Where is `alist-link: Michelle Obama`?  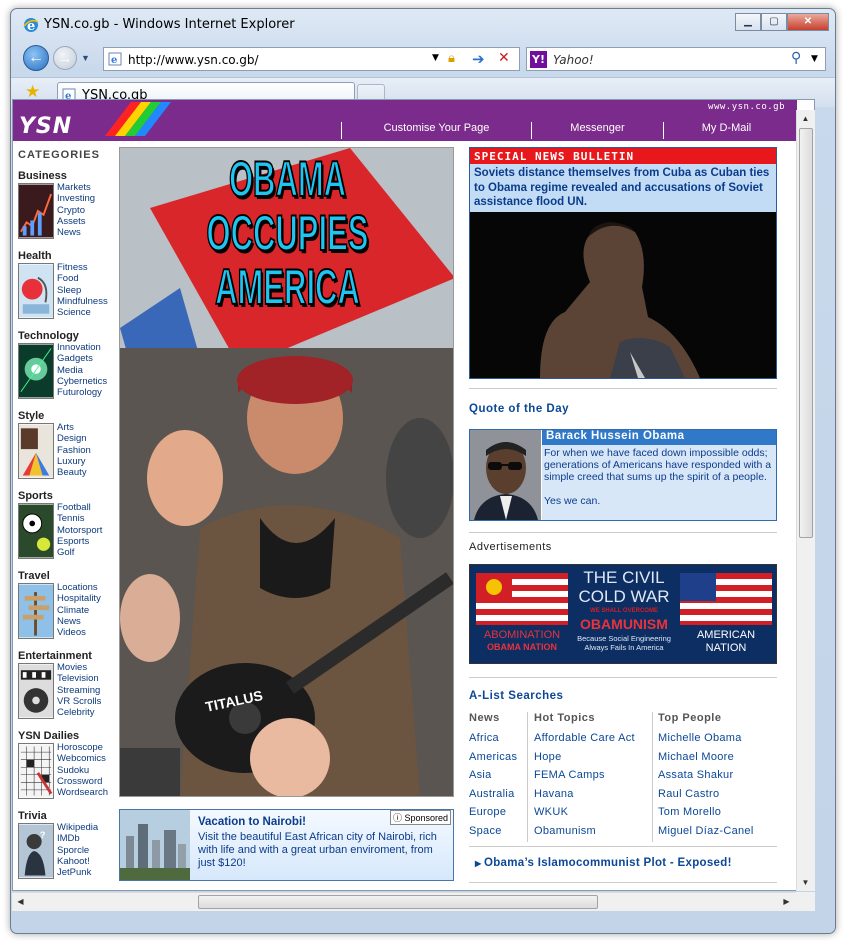
alist-link: Michelle Obama is located at coordinates (718, 741).